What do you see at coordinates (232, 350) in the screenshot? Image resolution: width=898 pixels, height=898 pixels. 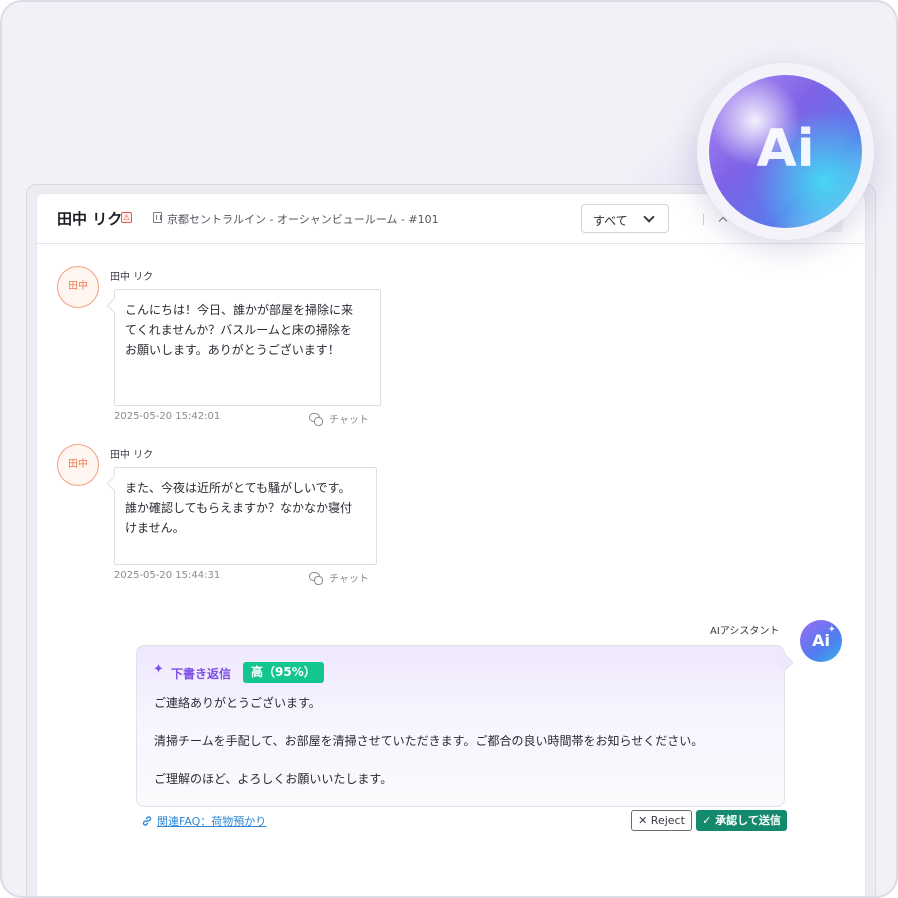 I see `message-line: お願いします。ありがとうございます！` at bounding box center [232, 350].